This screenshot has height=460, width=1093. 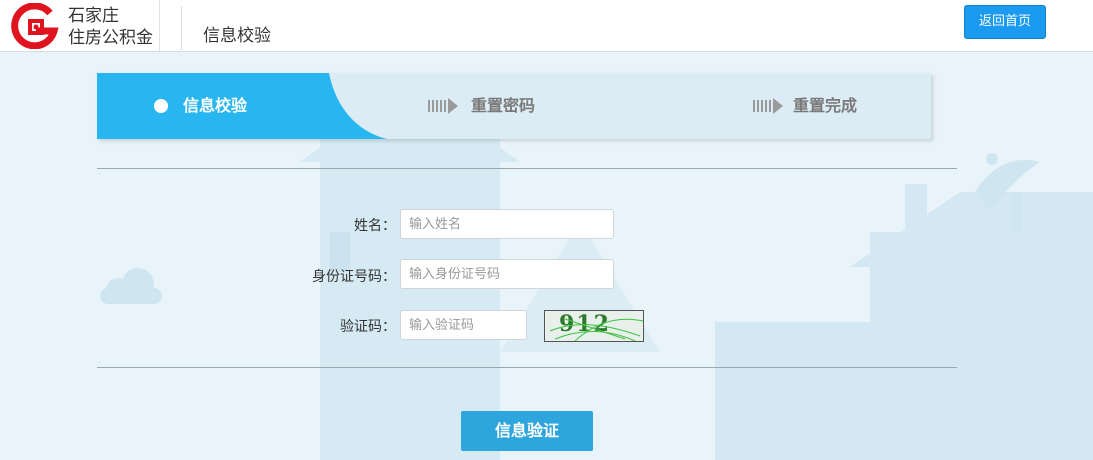 What do you see at coordinates (507, 274) in the screenshot?
I see `id-number-input` at bounding box center [507, 274].